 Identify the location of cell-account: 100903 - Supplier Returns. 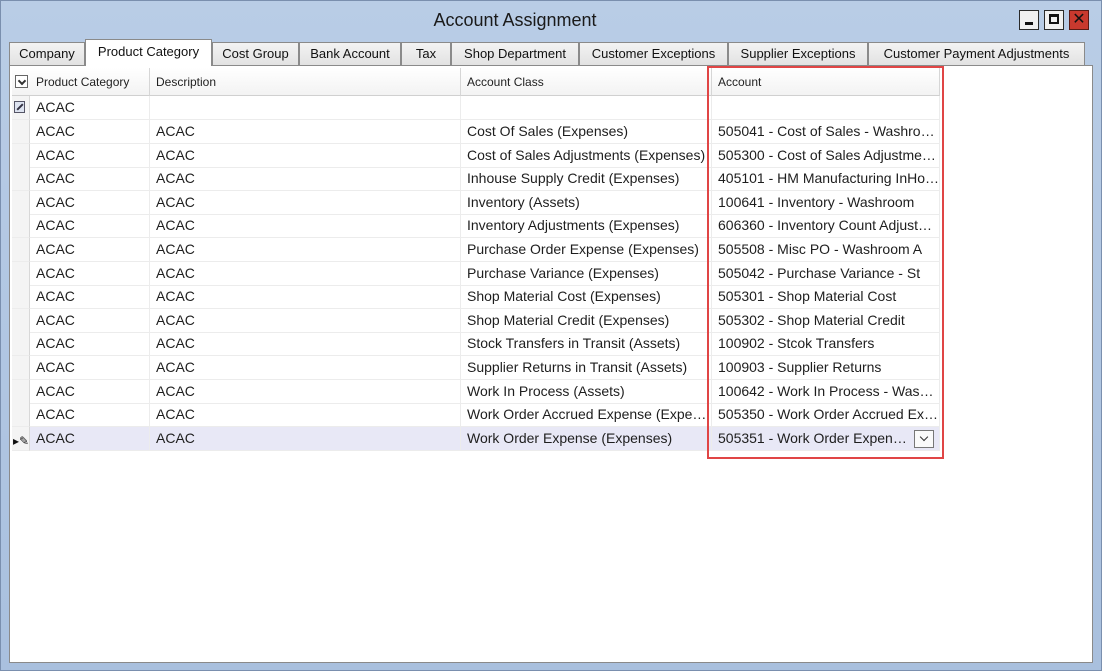
(826, 368).